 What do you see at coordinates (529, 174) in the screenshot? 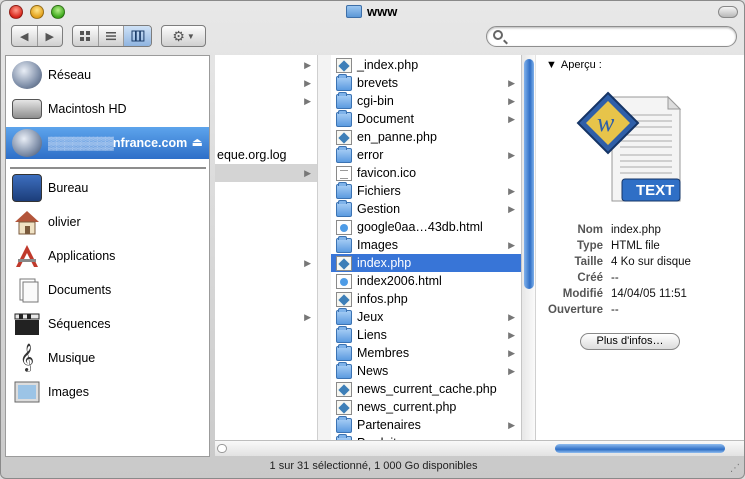
I see `scrollbar-thumb` at bounding box center [529, 174].